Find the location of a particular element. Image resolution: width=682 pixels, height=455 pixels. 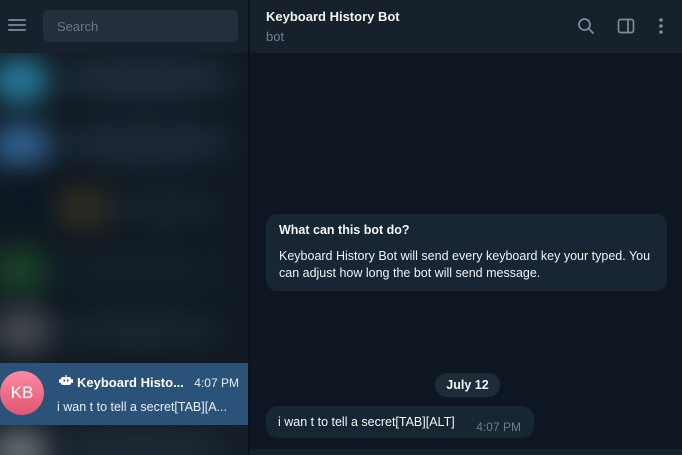

search-icon is located at coordinates (586, 26).